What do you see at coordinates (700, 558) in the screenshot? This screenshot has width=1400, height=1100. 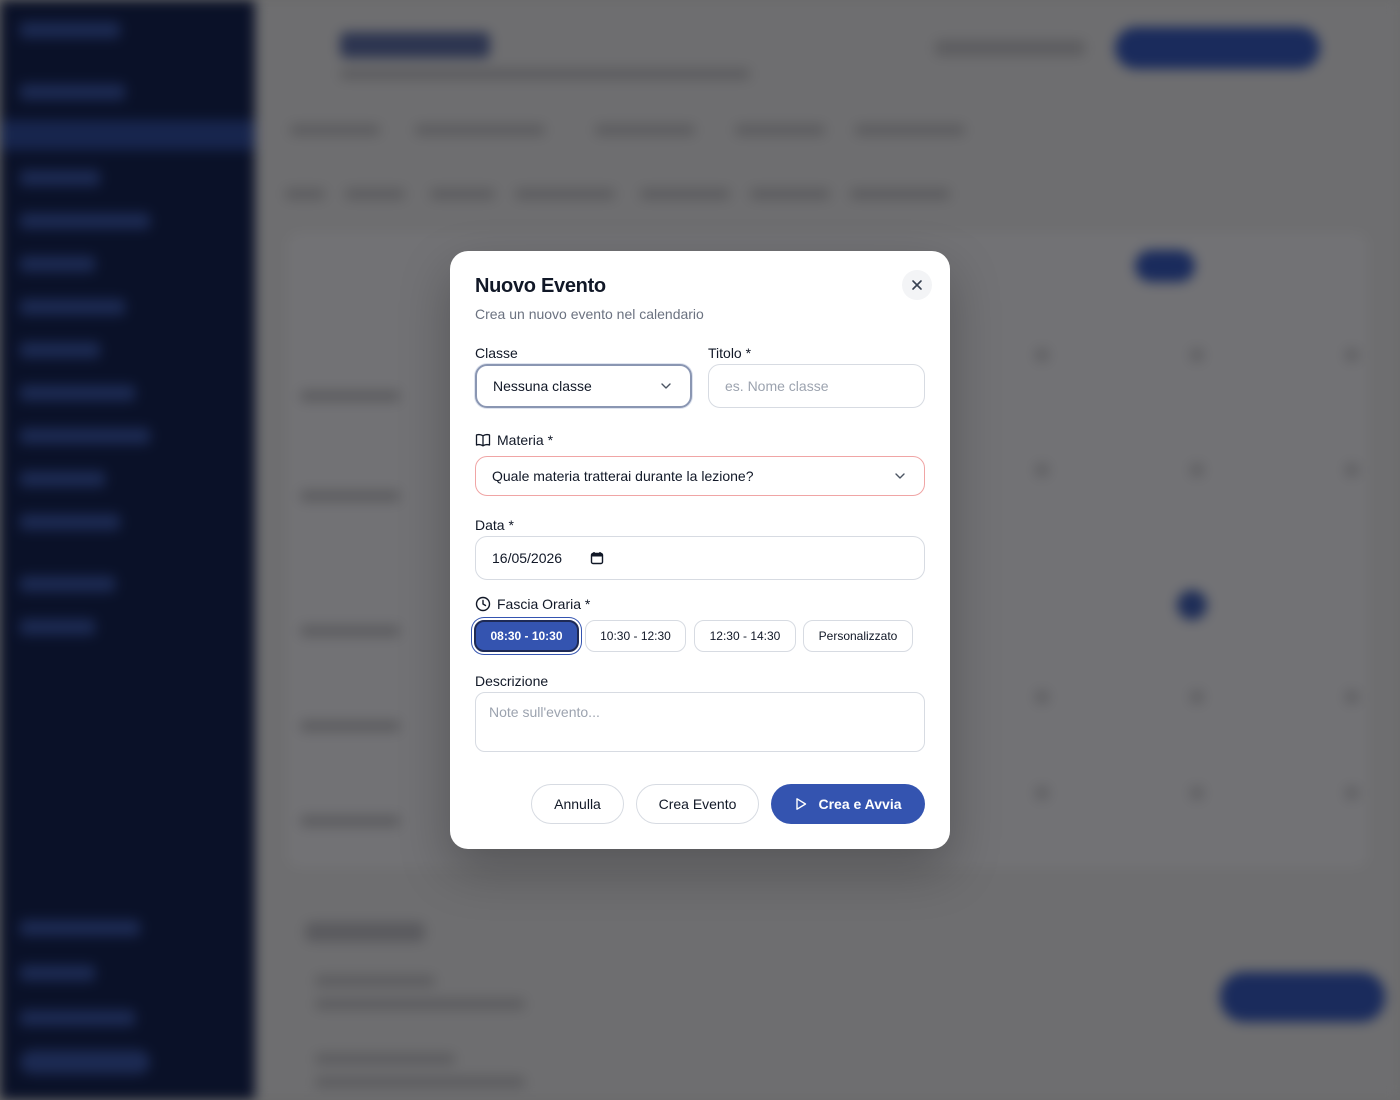 I see `date-input: 16/05/2026` at bounding box center [700, 558].